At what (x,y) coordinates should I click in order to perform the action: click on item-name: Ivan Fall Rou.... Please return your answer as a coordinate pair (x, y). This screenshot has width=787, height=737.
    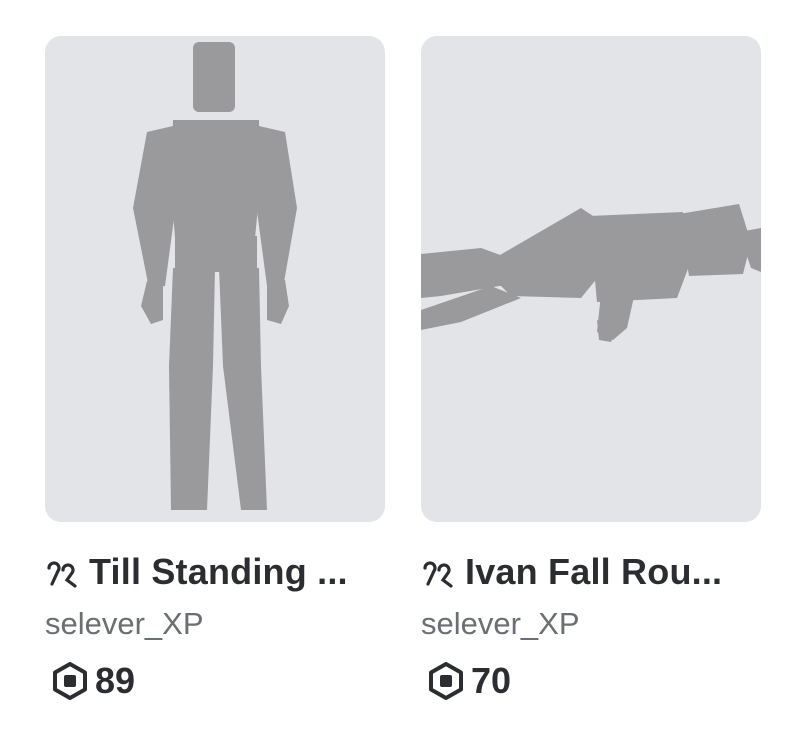
    Looking at the image, I should click on (593, 572).